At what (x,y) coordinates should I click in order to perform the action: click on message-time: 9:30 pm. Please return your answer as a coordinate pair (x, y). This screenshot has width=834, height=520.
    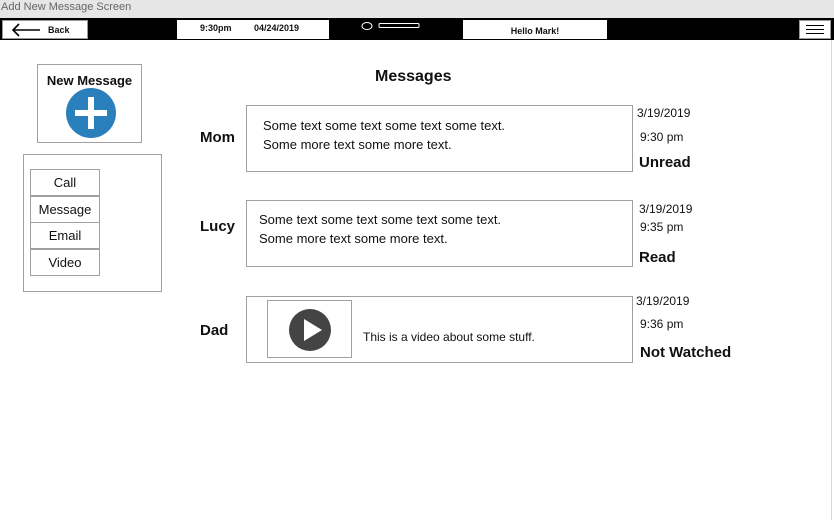
    Looking at the image, I should click on (662, 137).